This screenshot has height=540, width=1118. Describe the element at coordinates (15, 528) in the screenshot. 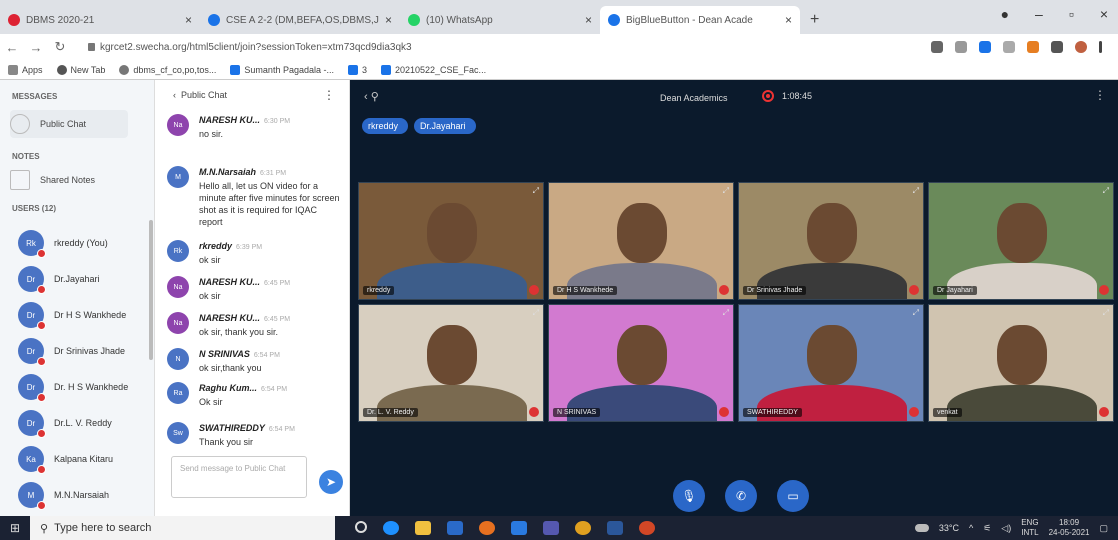

I see `windows-start-icon: ⊞` at that location.